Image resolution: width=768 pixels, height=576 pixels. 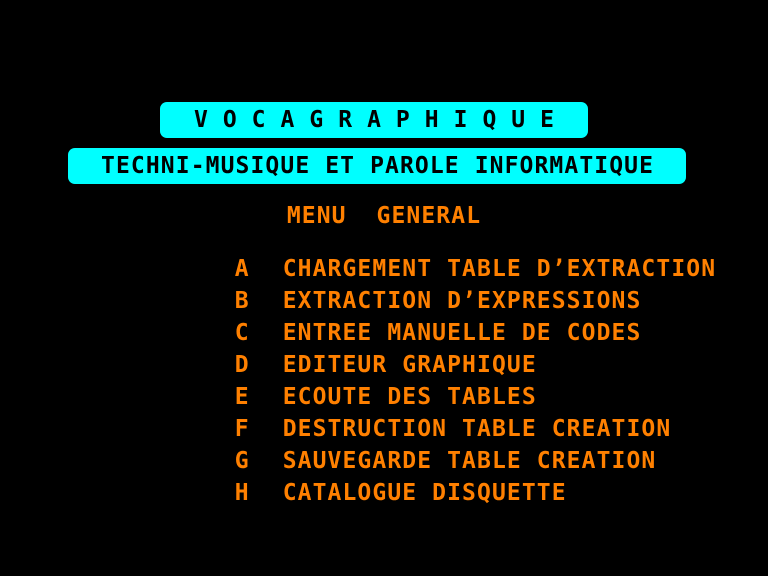 What do you see at coordinates (409, 397) in the screenshot?
I see `menu-item-label: ECOUTE DES TABLES` at bounding box center [409, 397].